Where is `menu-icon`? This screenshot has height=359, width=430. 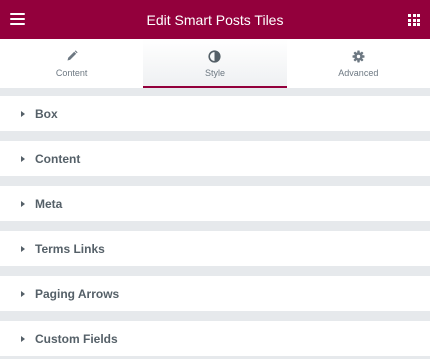
menu-icon is located at coordinates (17, 19).